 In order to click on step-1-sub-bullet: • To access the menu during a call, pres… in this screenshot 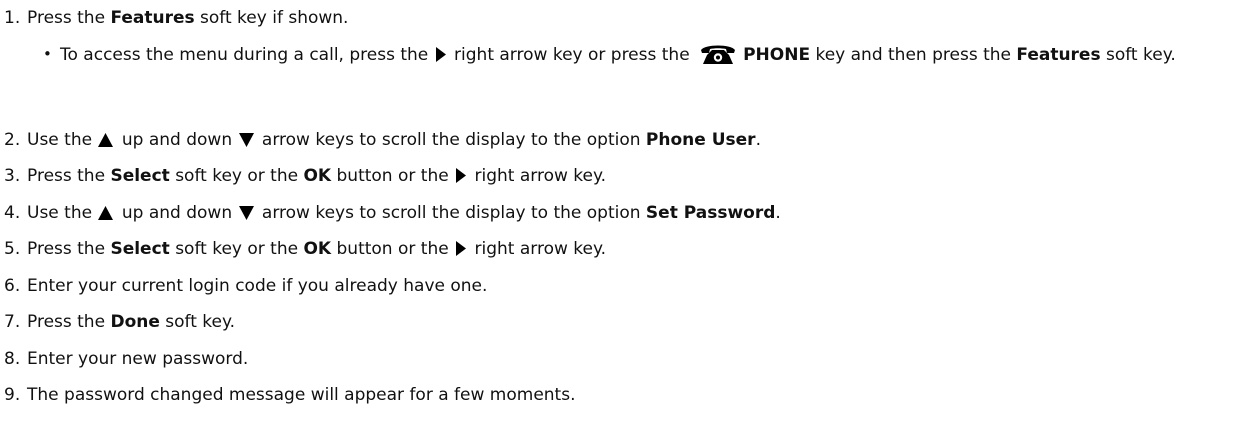, I will do `click(633, 55)`.